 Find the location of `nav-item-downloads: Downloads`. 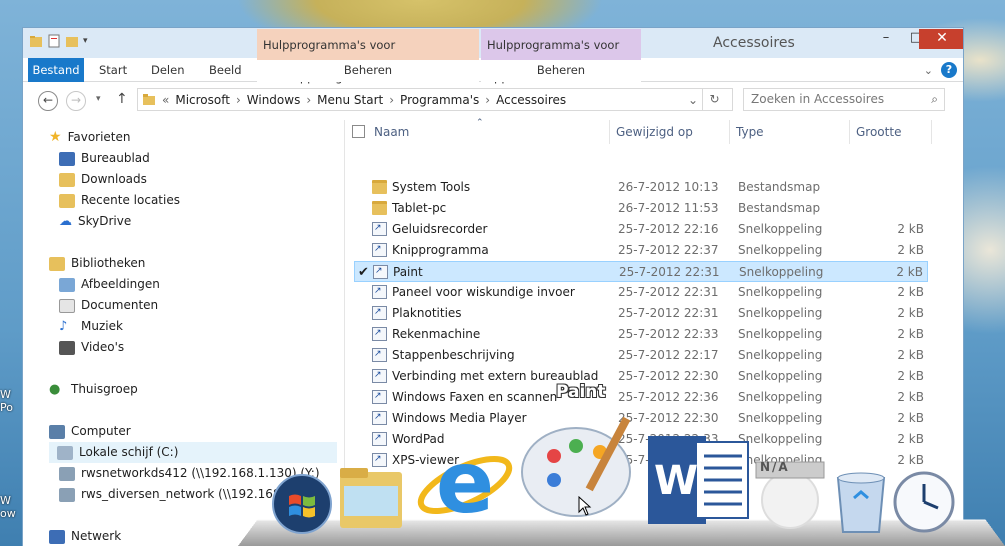

nav-item-downloads: Downloads is located at coordinates (103, 179).